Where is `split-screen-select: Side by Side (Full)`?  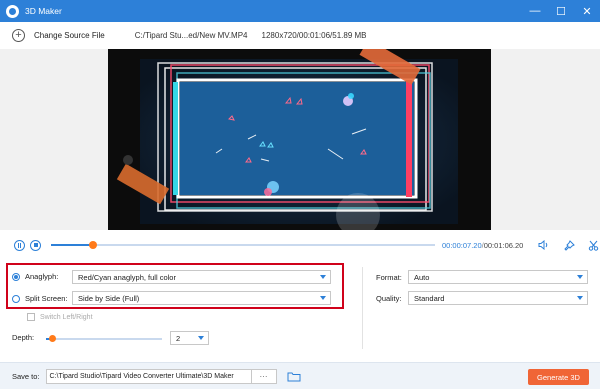
split-screen-select: Side by Side (Full) is located at coordinates (201, 298).